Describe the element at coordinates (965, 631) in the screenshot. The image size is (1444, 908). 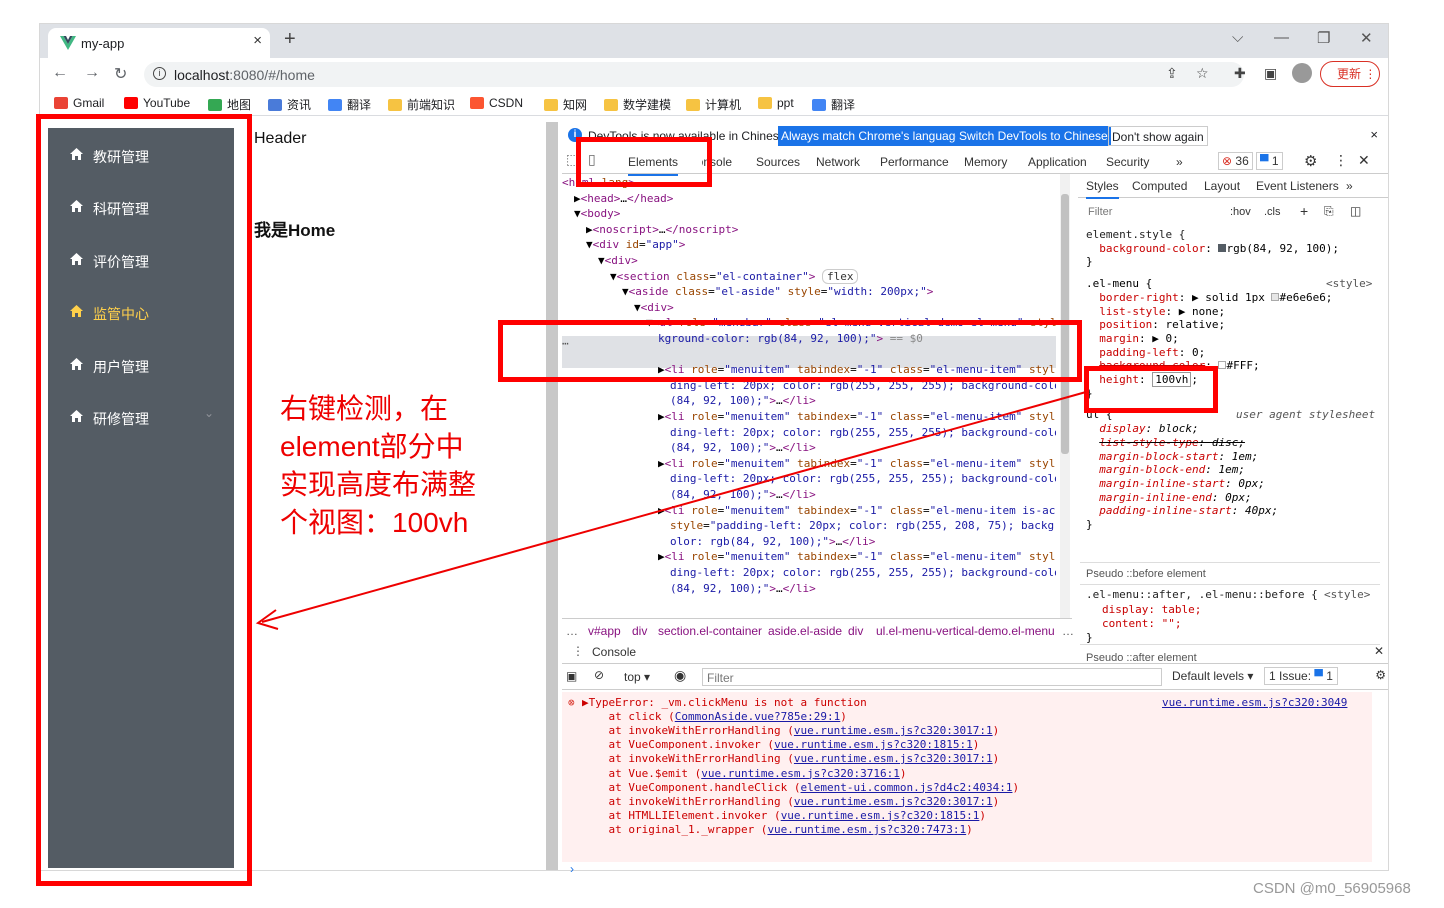
I see `breadcrumb-item: ul.el-menu-vertical-demo.el-menu` at that location.